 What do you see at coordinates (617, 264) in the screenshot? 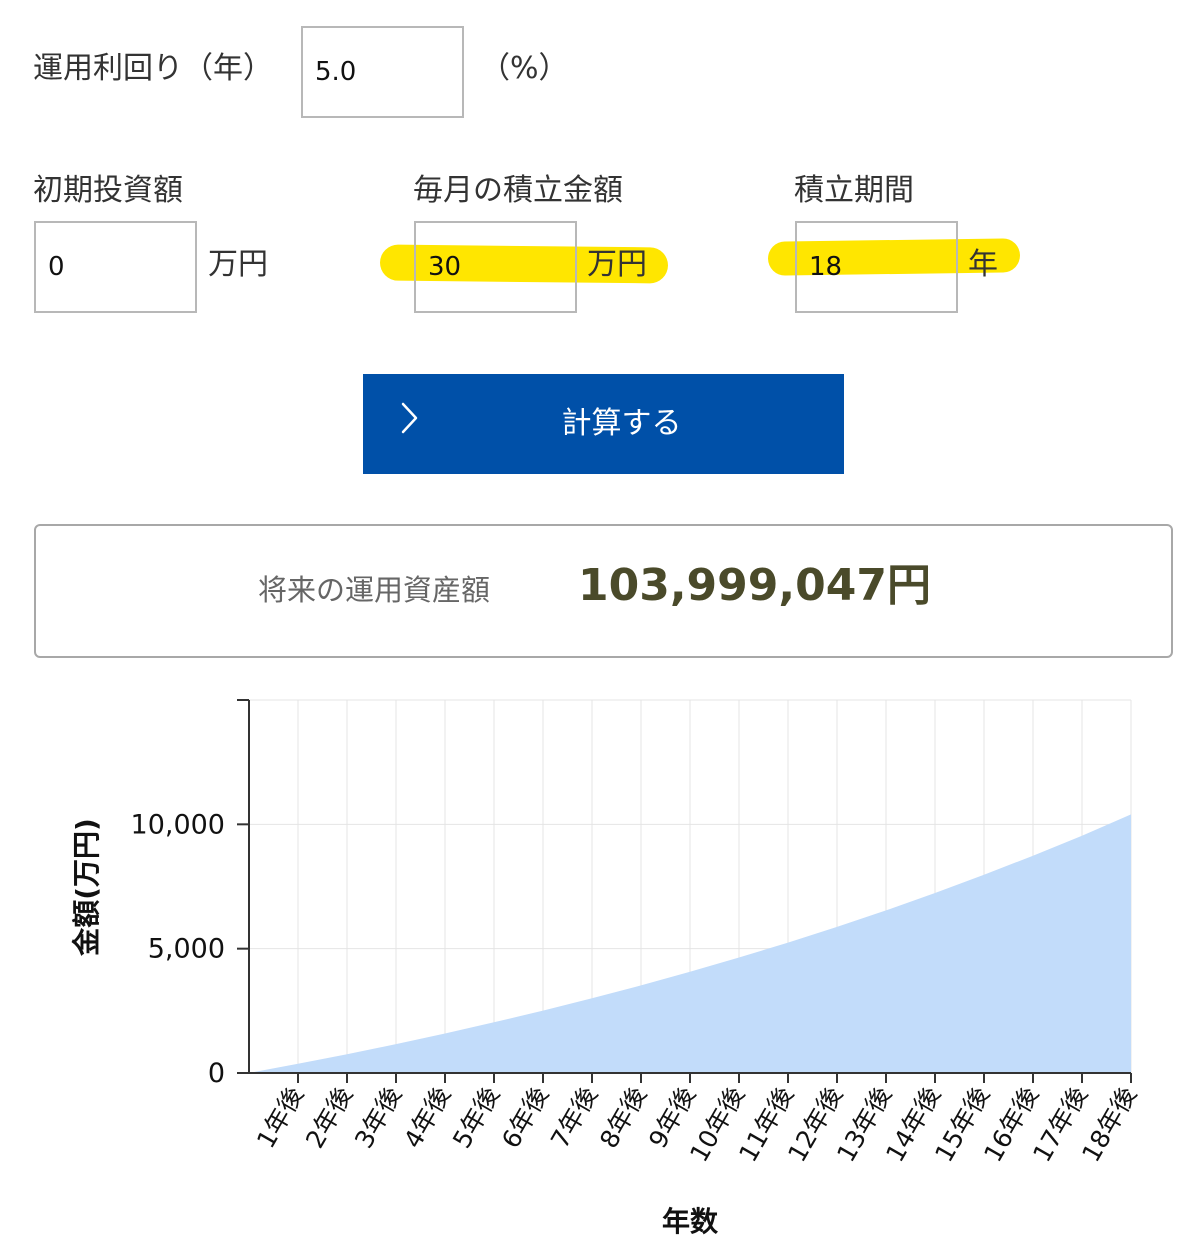
I see `monthly-amount-unit: 万円` at bounding box center [617, 264].